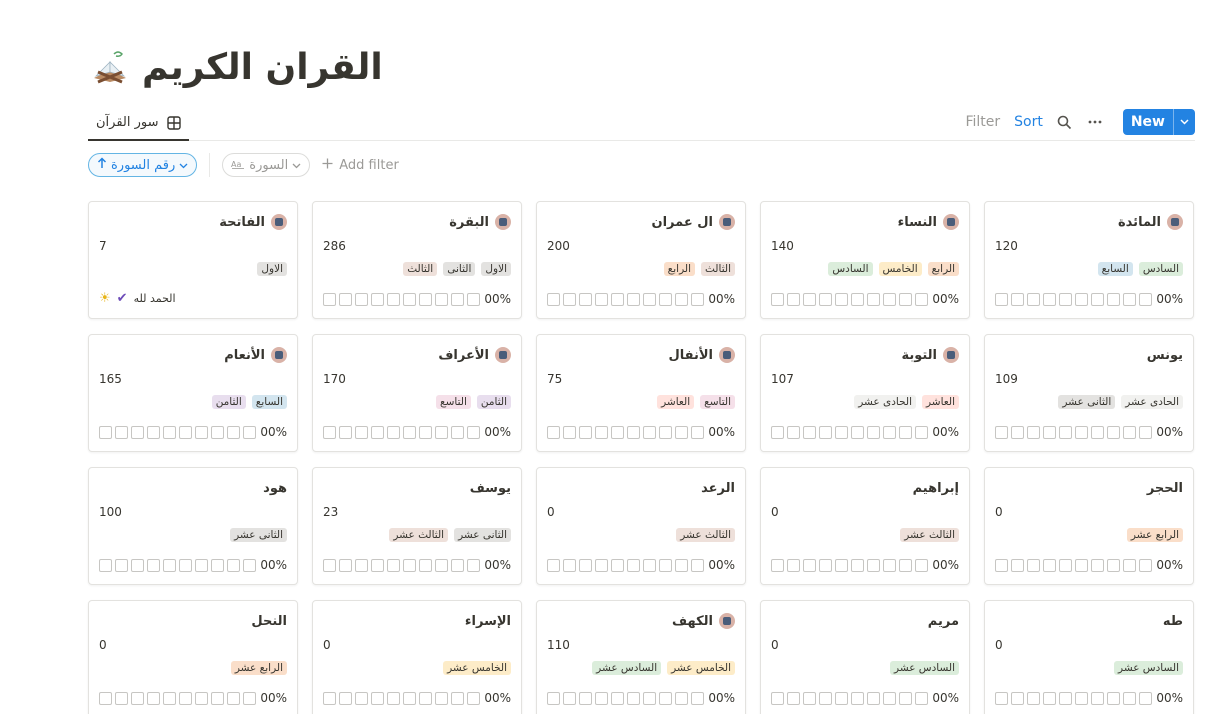 The width and height of the screenshot is (1225, 714). What do you see at coordinates (453, 402) in the screenshot?
I see `juz-tag: التاسع` at bounding box center [453, 402].